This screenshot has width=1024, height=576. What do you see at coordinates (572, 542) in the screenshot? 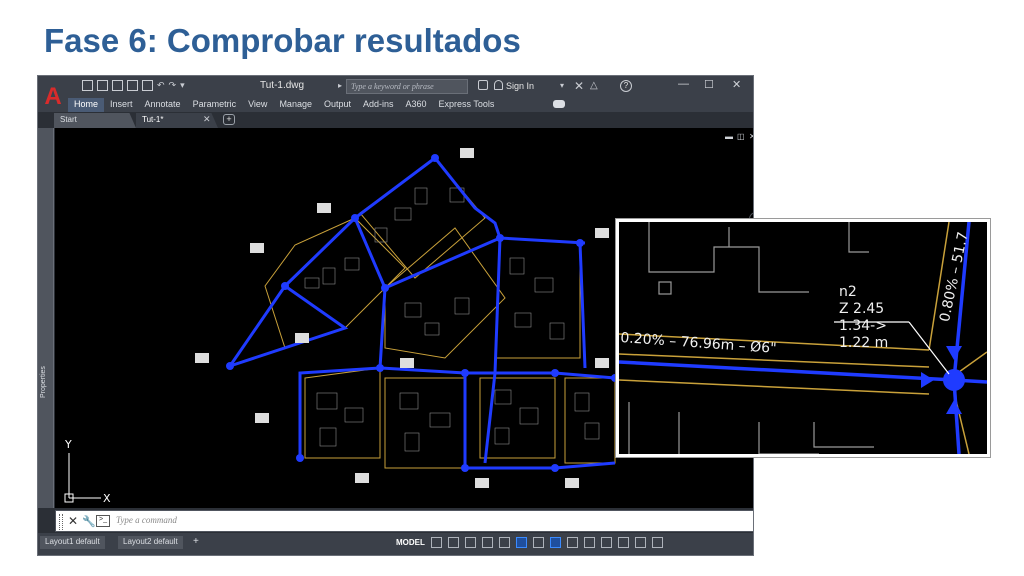
I see `workspace-gear-icon` at bounding box center [572, 542].